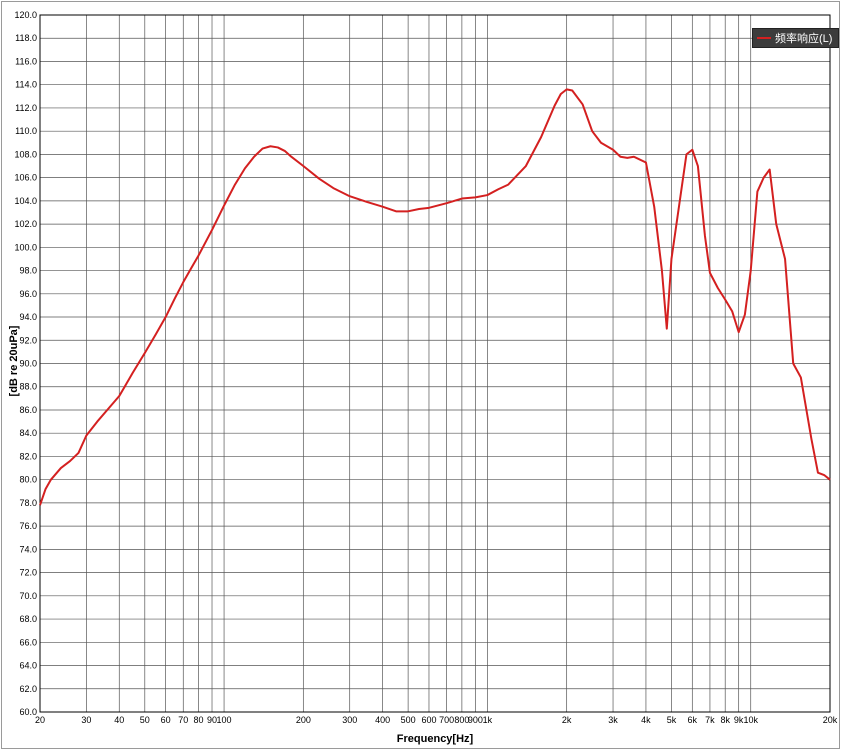 This screenshot has height=752, width=843. I want to click on y-tick-label: 110.0, so click(26, 131).